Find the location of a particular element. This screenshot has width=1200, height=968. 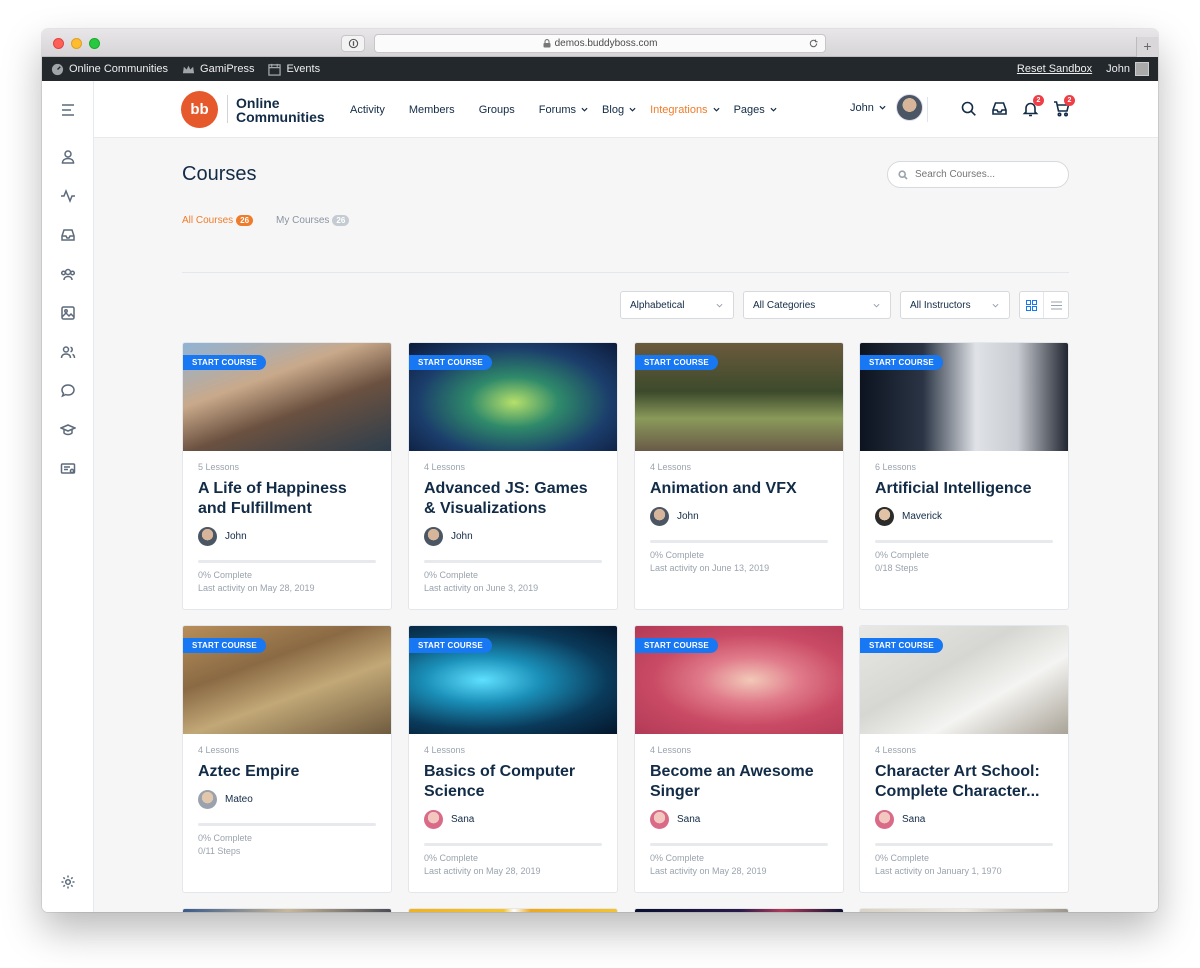

rail-certificates-button is located at coordinates (68, 469).